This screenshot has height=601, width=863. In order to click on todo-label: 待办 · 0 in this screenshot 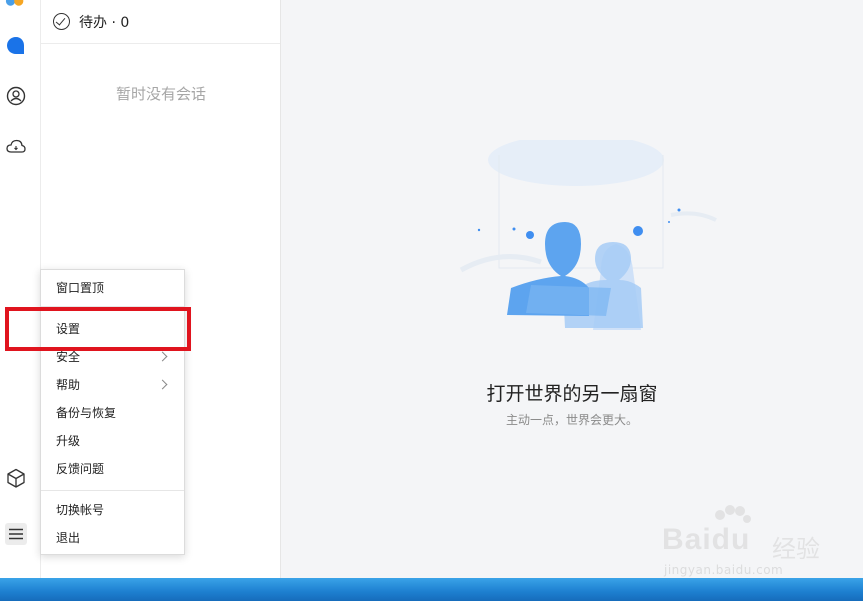, I will do `click(104, 22)`.